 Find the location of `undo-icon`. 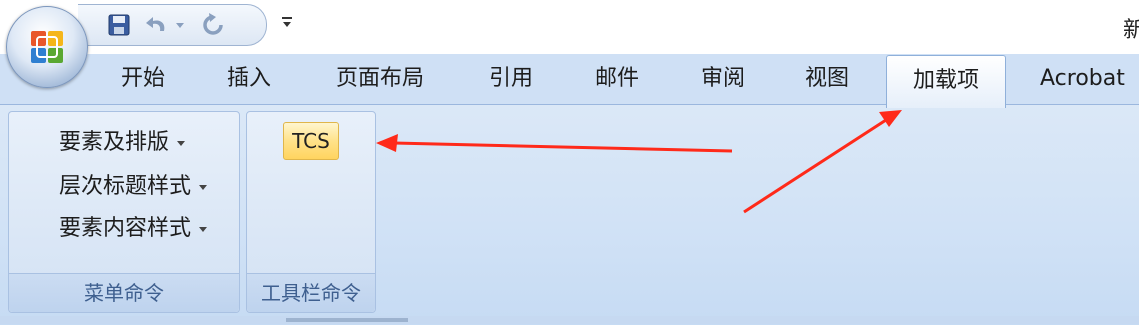

undo-icon is located at coordinates (165, 24).